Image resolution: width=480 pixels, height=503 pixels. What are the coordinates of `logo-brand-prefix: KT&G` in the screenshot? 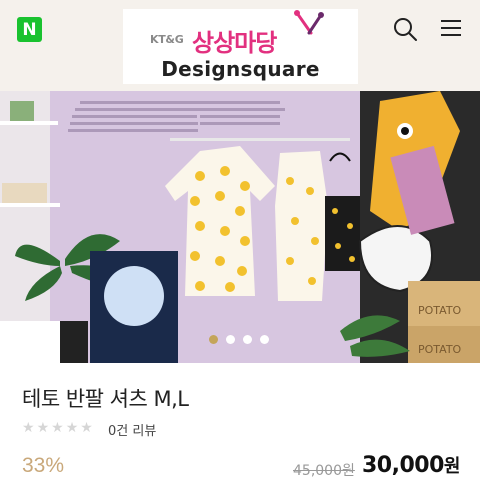 It's located at (167, 39).